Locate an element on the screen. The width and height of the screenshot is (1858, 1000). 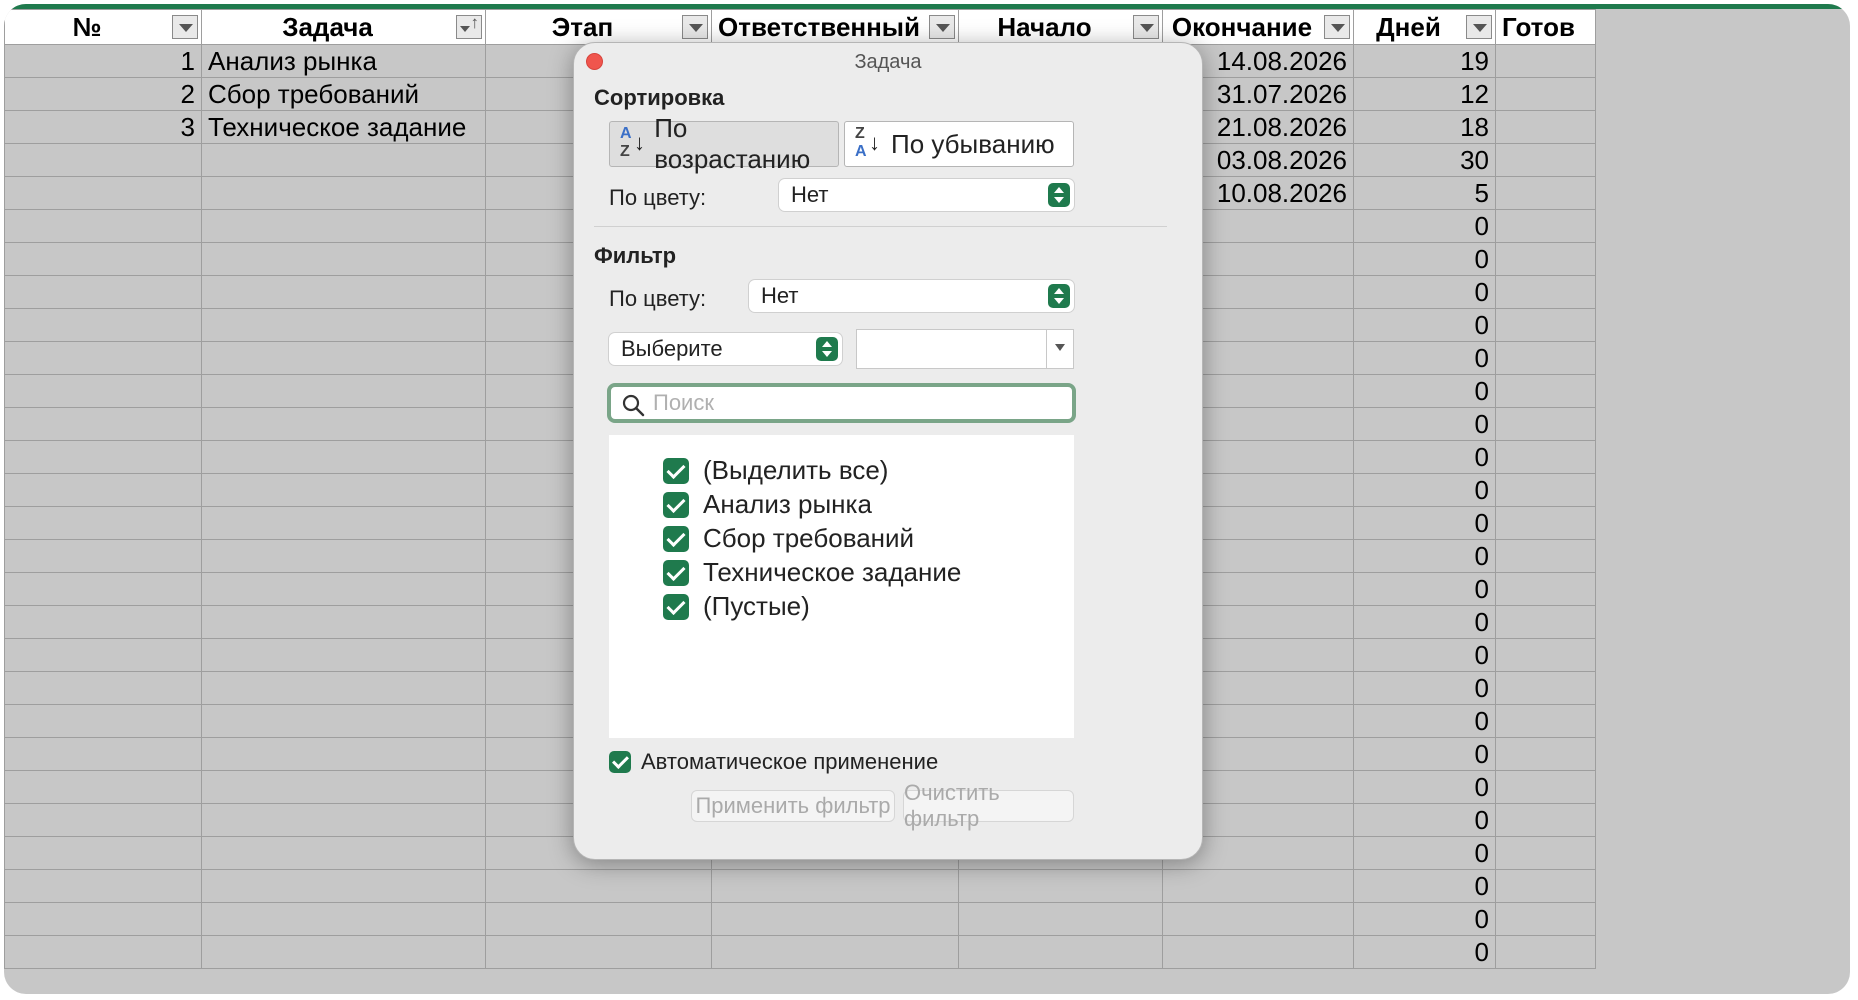
list-item: (Пустые) is located at coordinates (736, 606).